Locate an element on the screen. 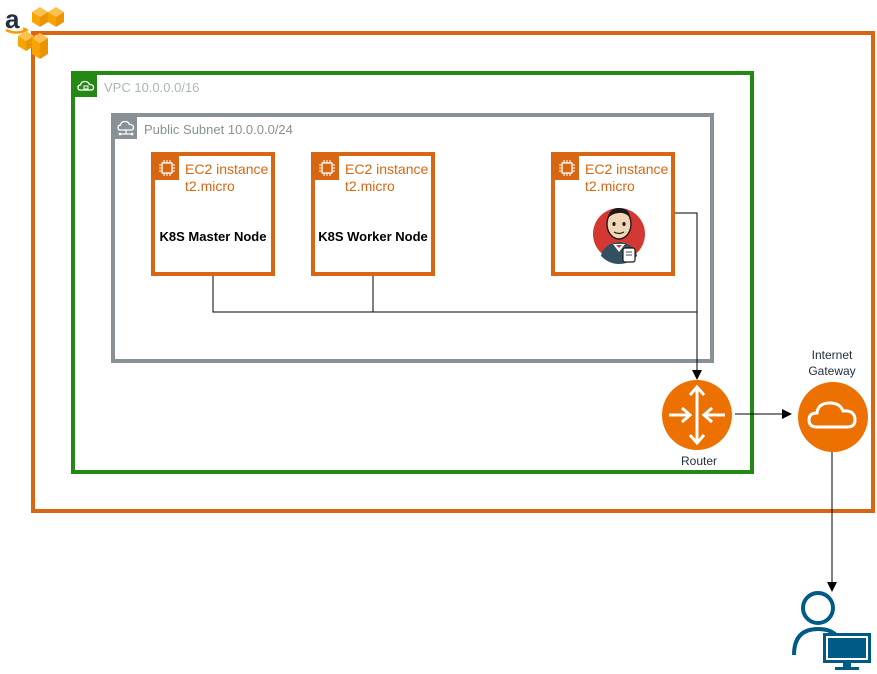  router-icon is located at coordinates (697, 415).